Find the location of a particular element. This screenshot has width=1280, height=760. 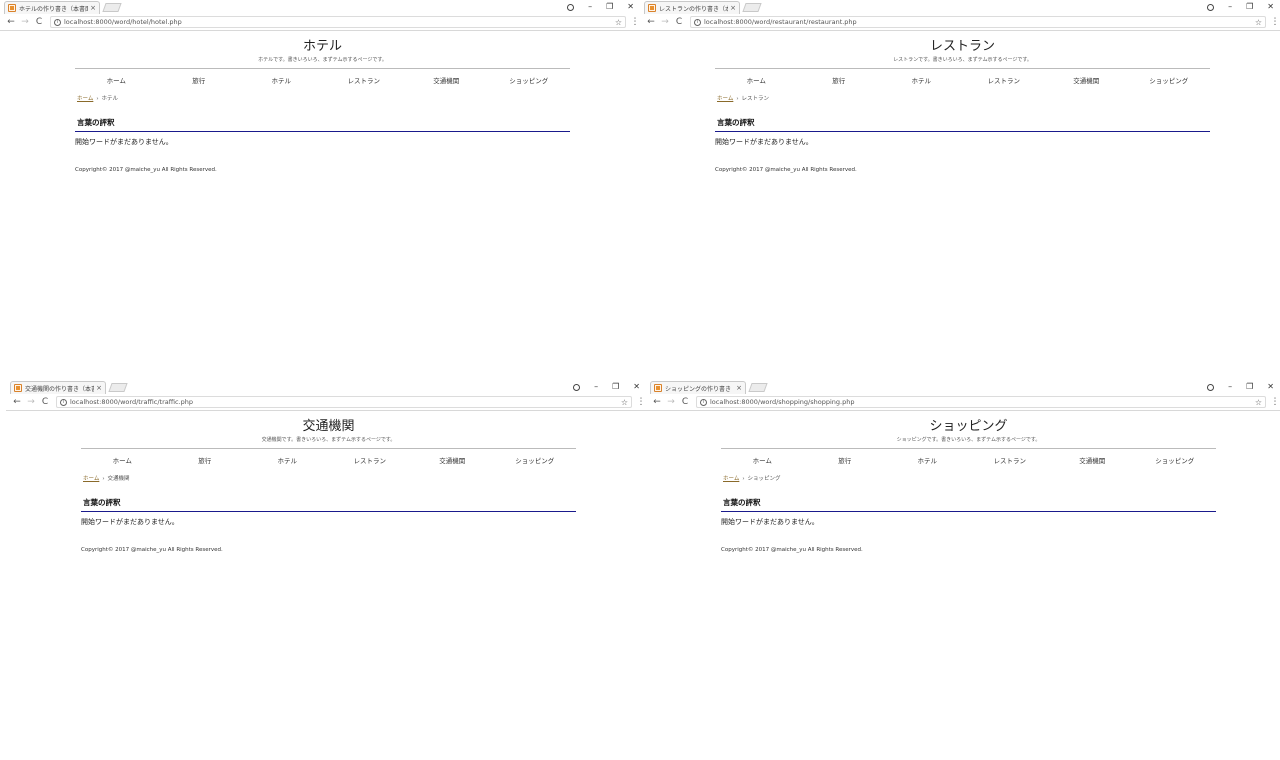

browser-tab: ショッピングの作り書き（本書面 × is located at coordinates (698, 387).